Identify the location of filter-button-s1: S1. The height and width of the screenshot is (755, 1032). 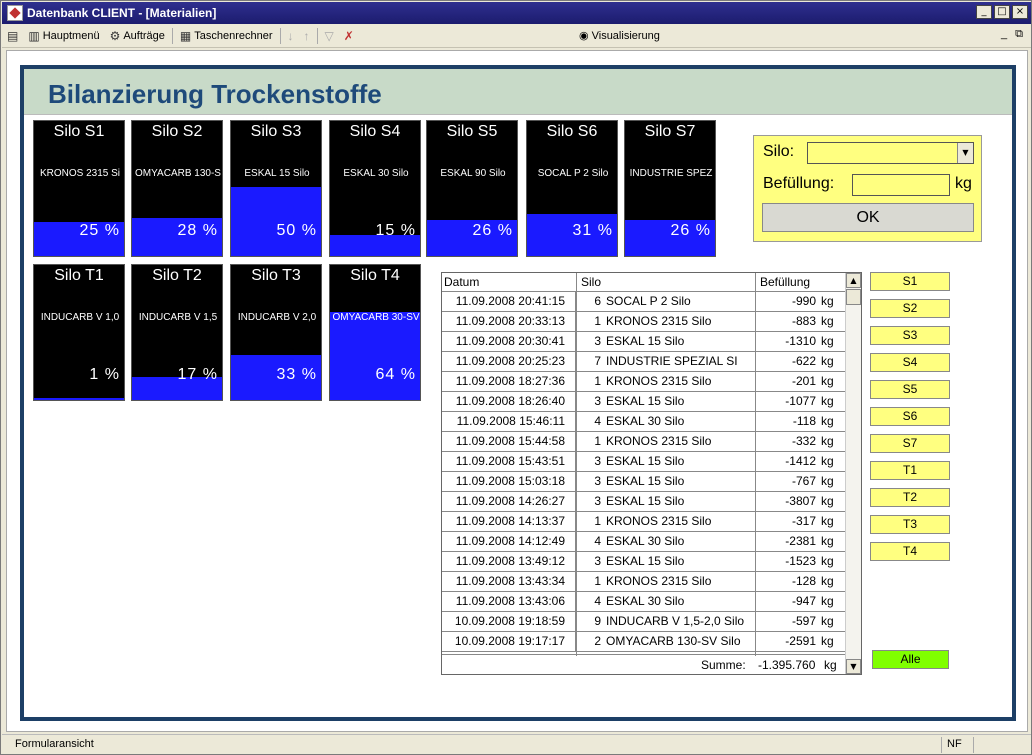
(910, 281).